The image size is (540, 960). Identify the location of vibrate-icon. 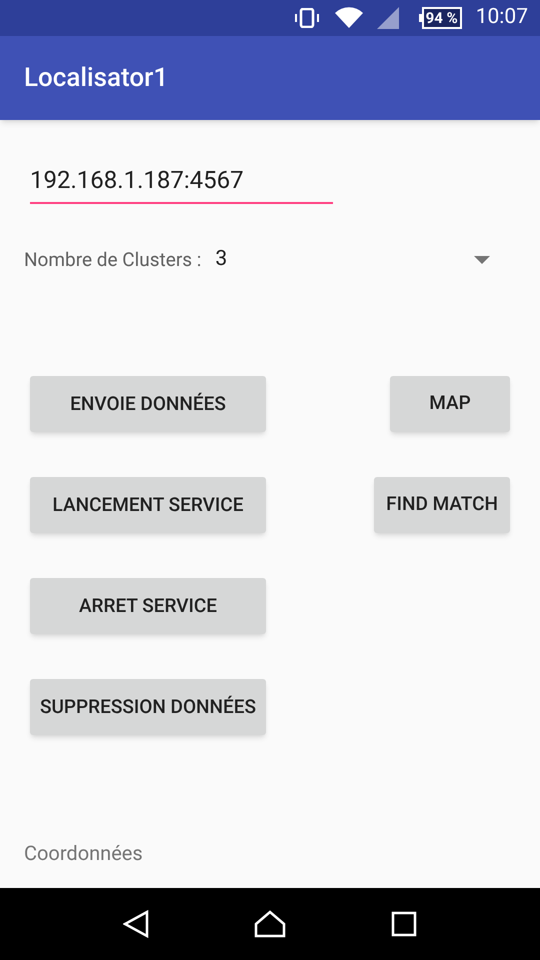
(306, 18).